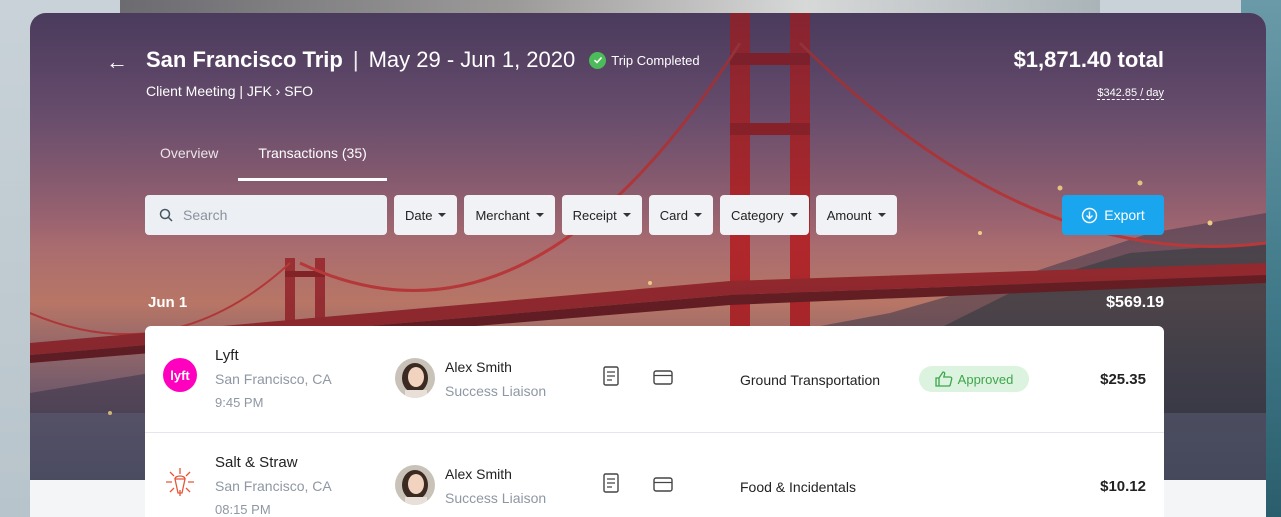  What do you see at coordinates (256, 462) in the screenshot?
I see `merchant-name: Salt & Straw` at bounding box center [256, 462].